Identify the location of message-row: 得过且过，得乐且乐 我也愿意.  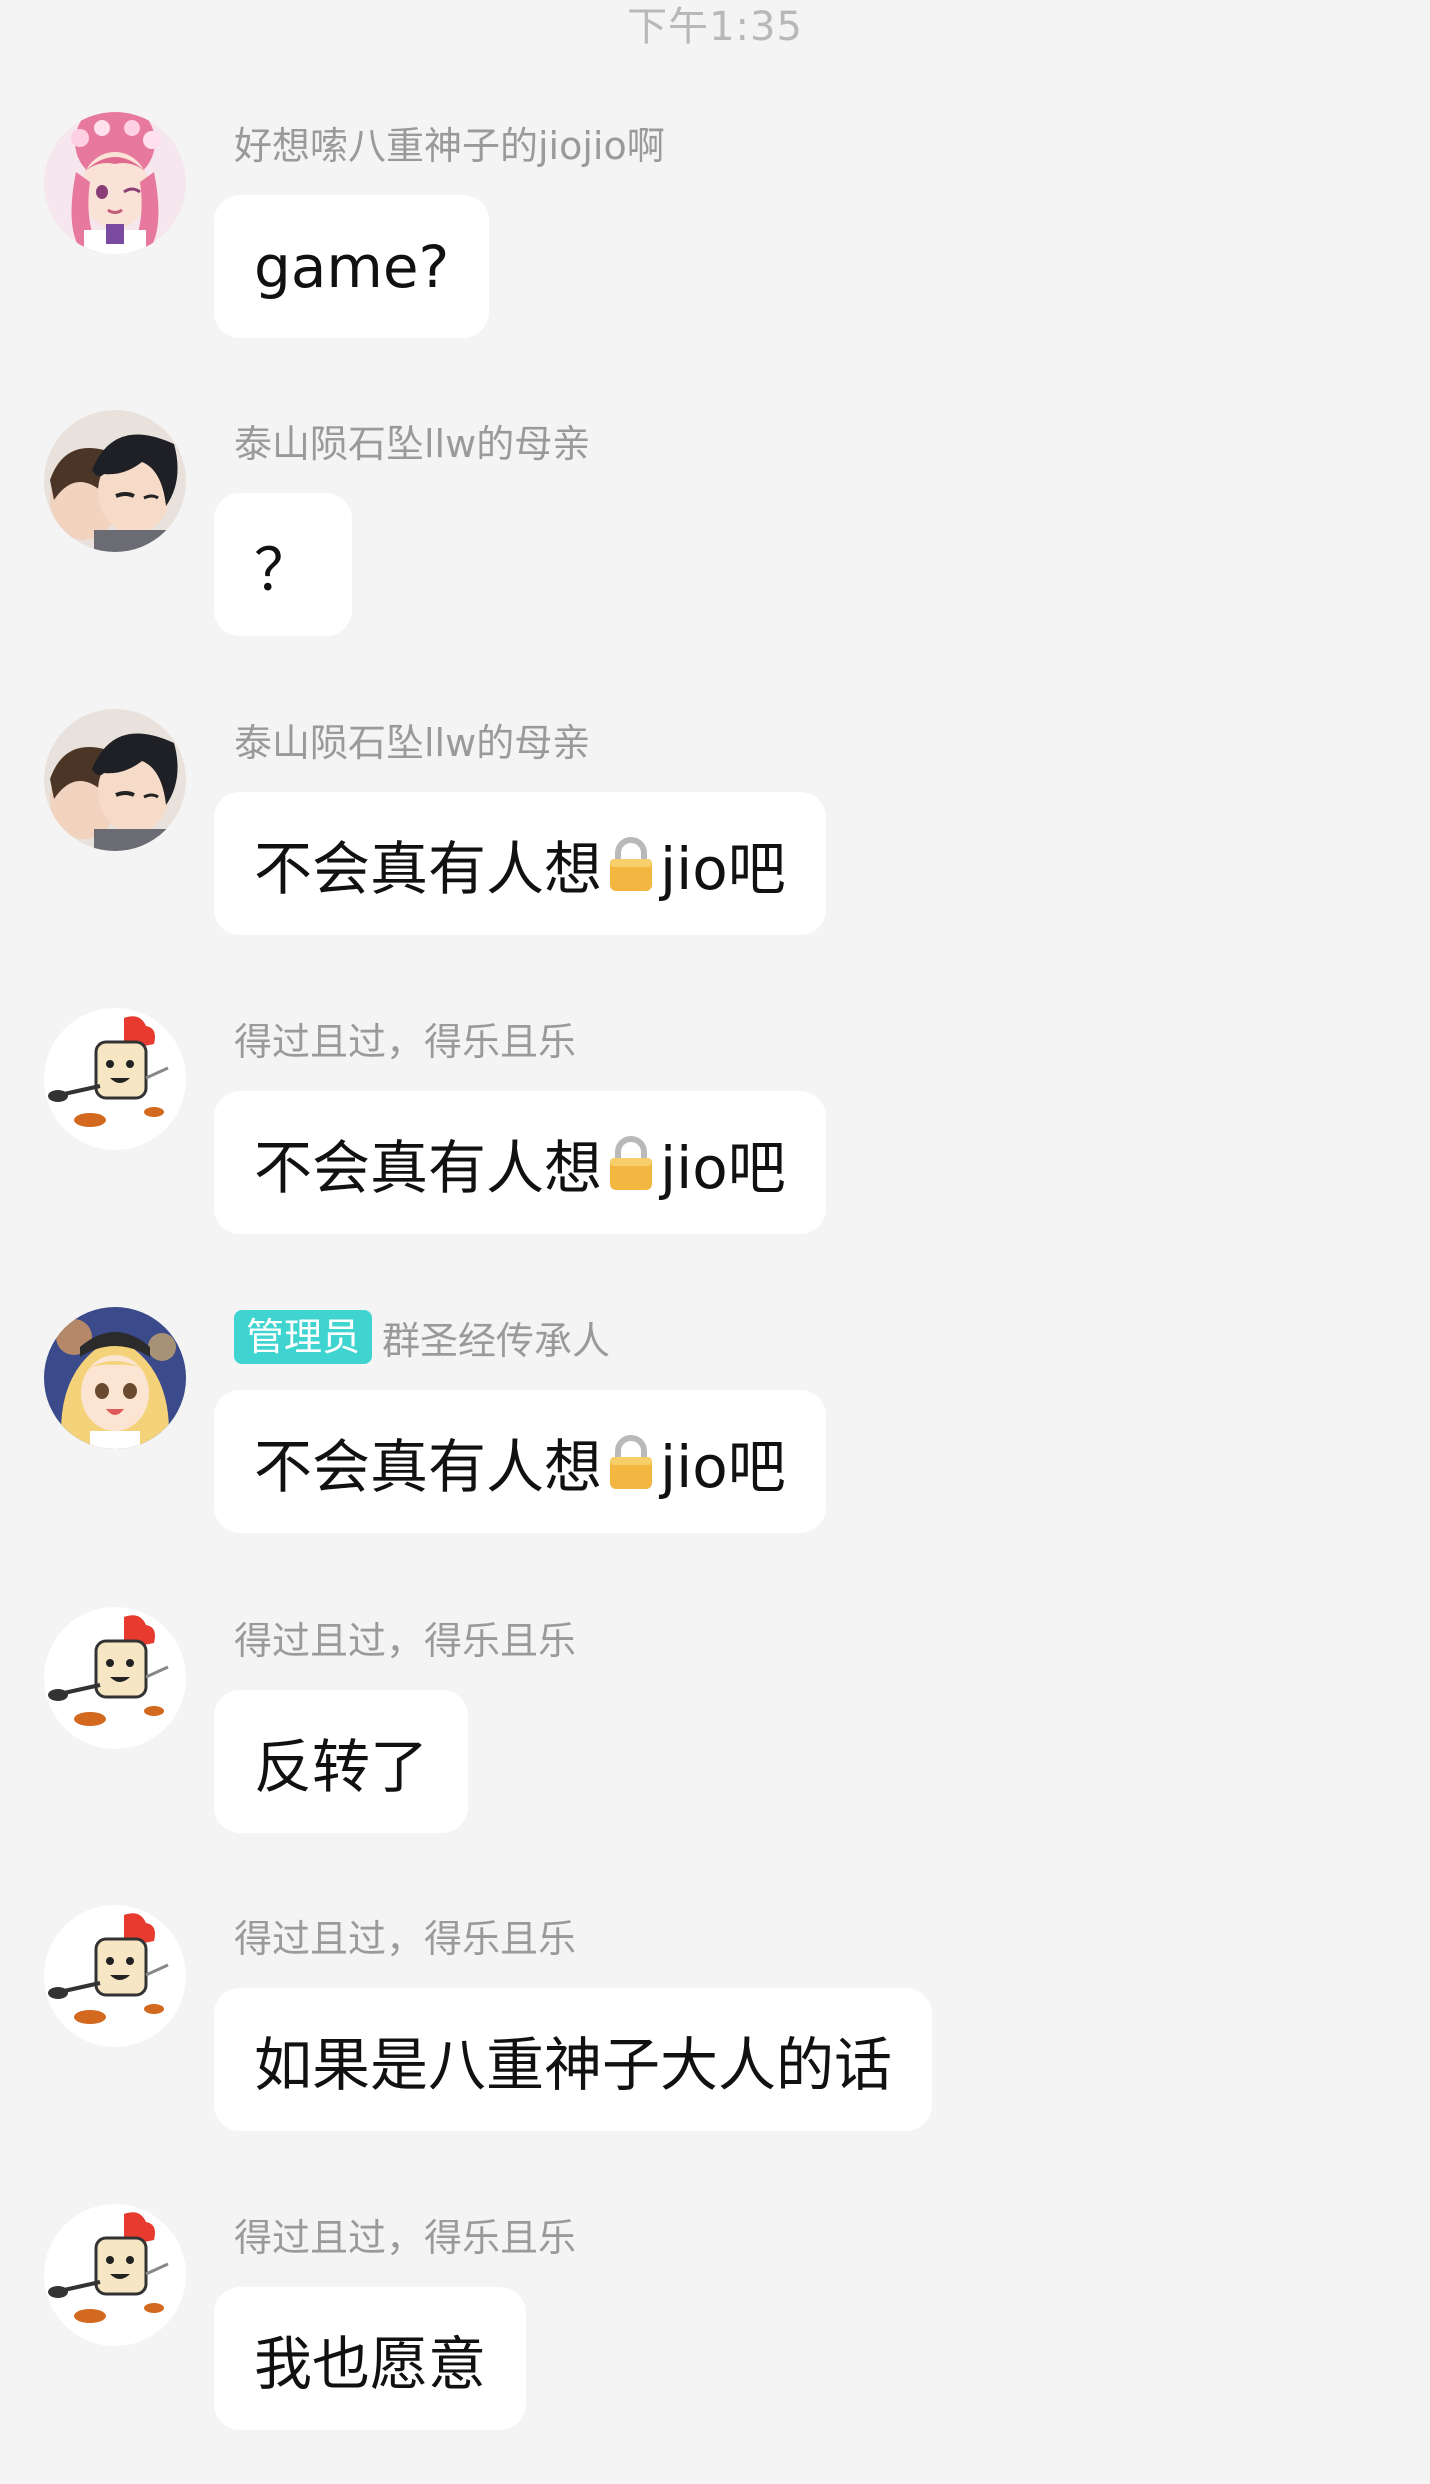
(715, 2344).